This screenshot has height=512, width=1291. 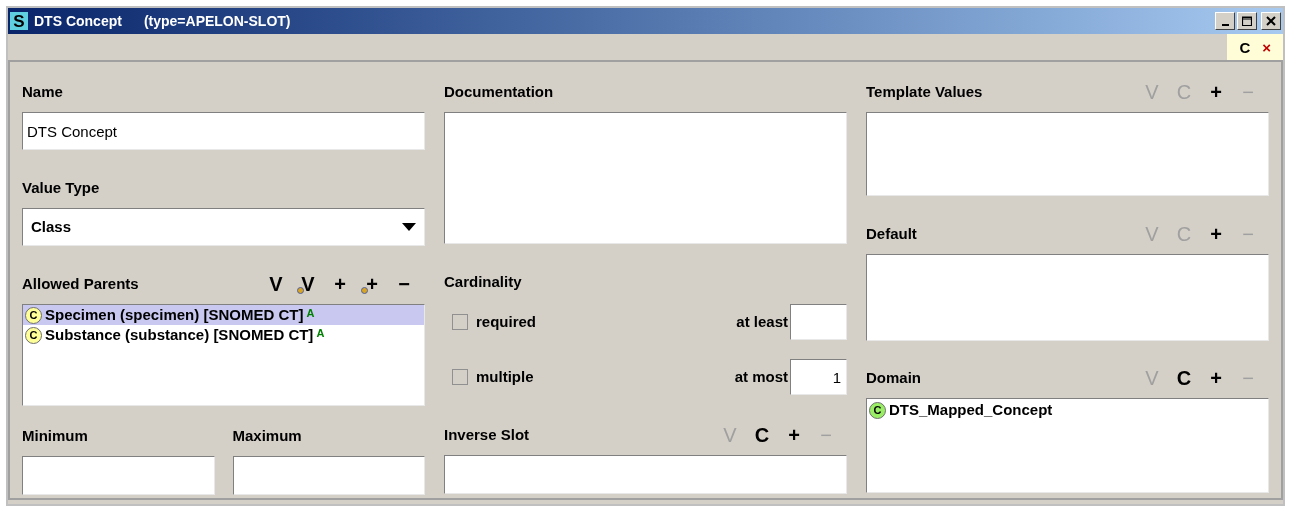 I want to click on action-button: −, so click(x=404, y=284).